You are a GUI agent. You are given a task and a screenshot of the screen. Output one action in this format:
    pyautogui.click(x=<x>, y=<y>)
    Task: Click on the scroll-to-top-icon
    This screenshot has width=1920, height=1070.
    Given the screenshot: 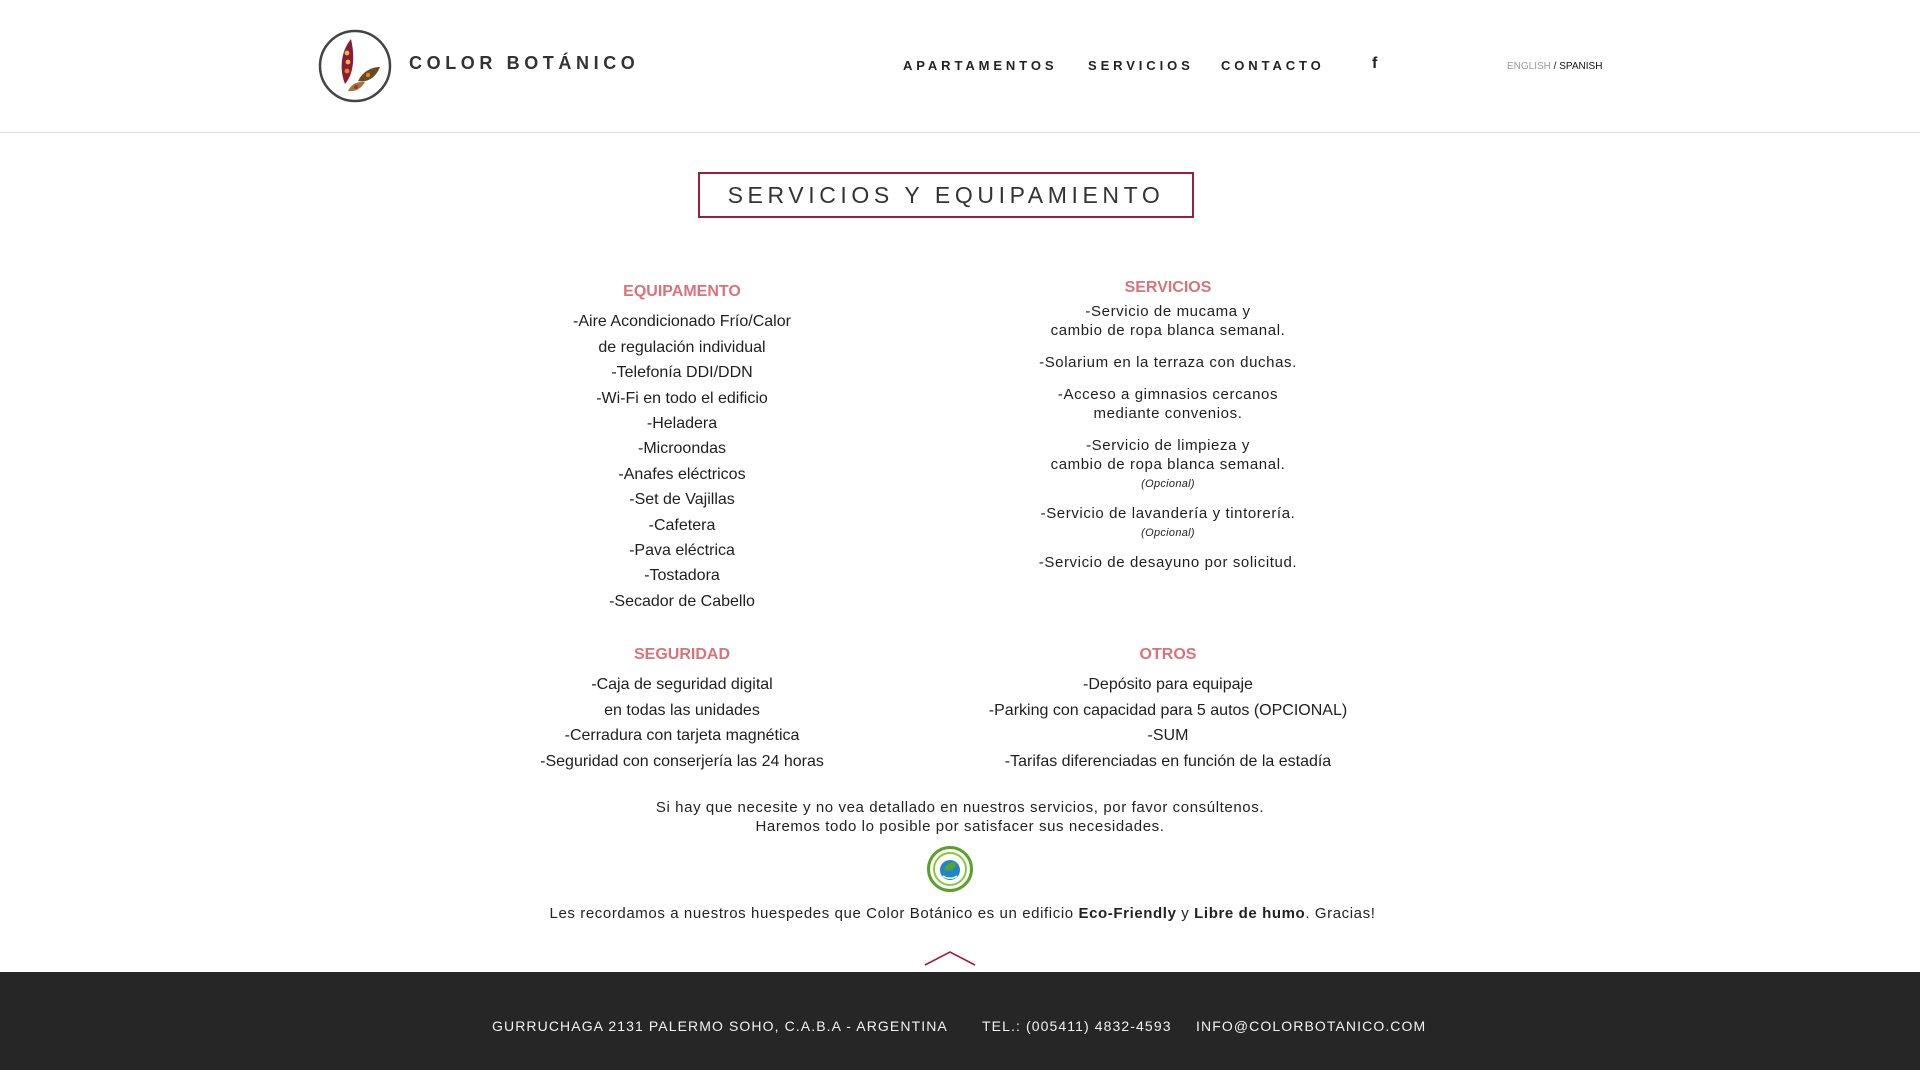 What is the action you would take?
    pyautogui.click(x=950, y=958)
    